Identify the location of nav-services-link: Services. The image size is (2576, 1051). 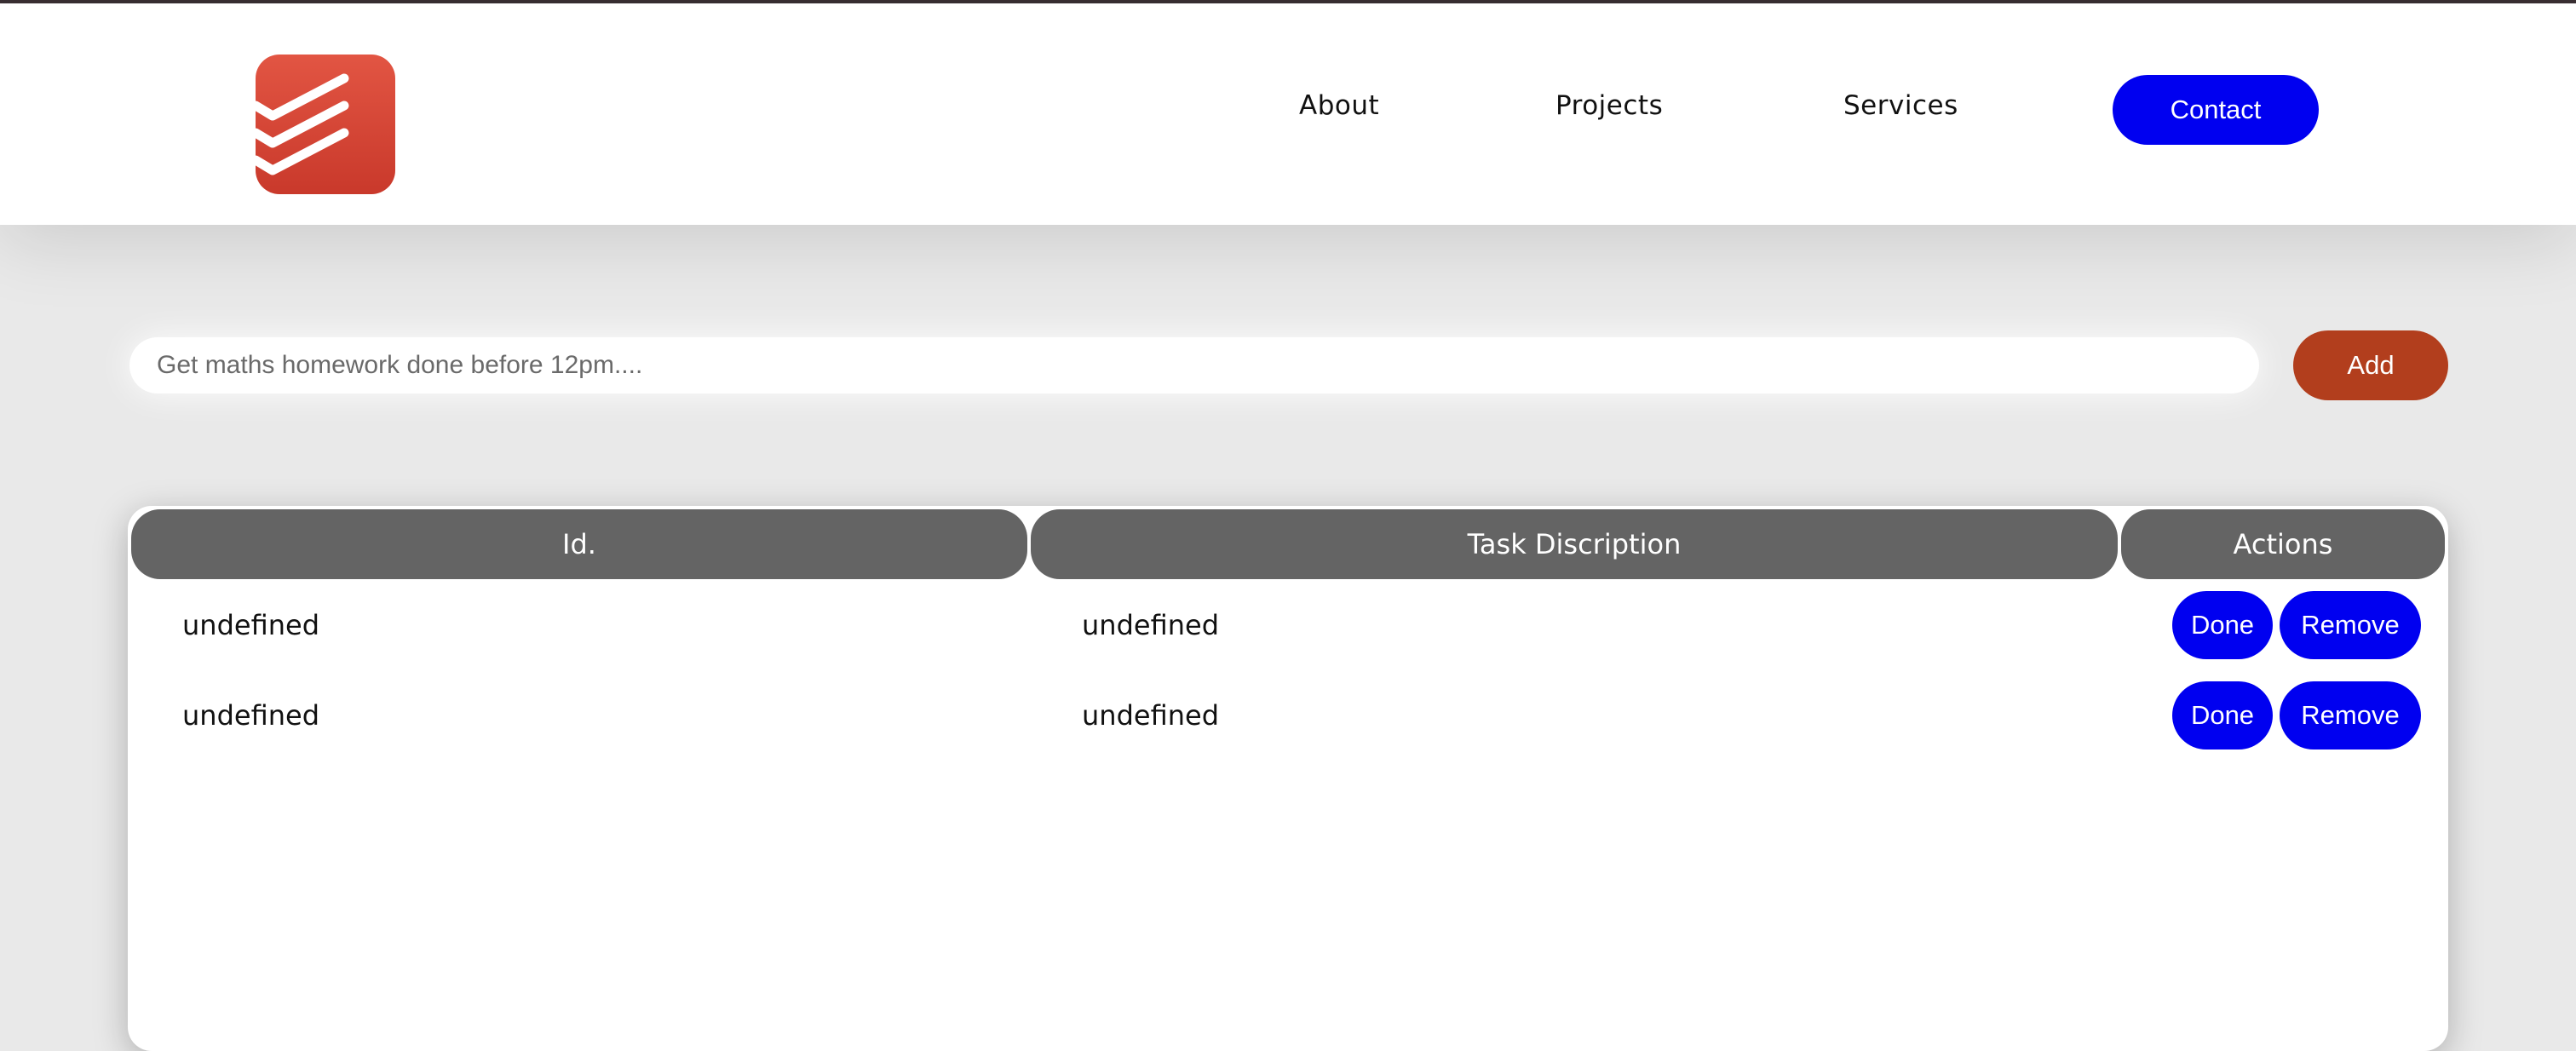
(1901, 110).